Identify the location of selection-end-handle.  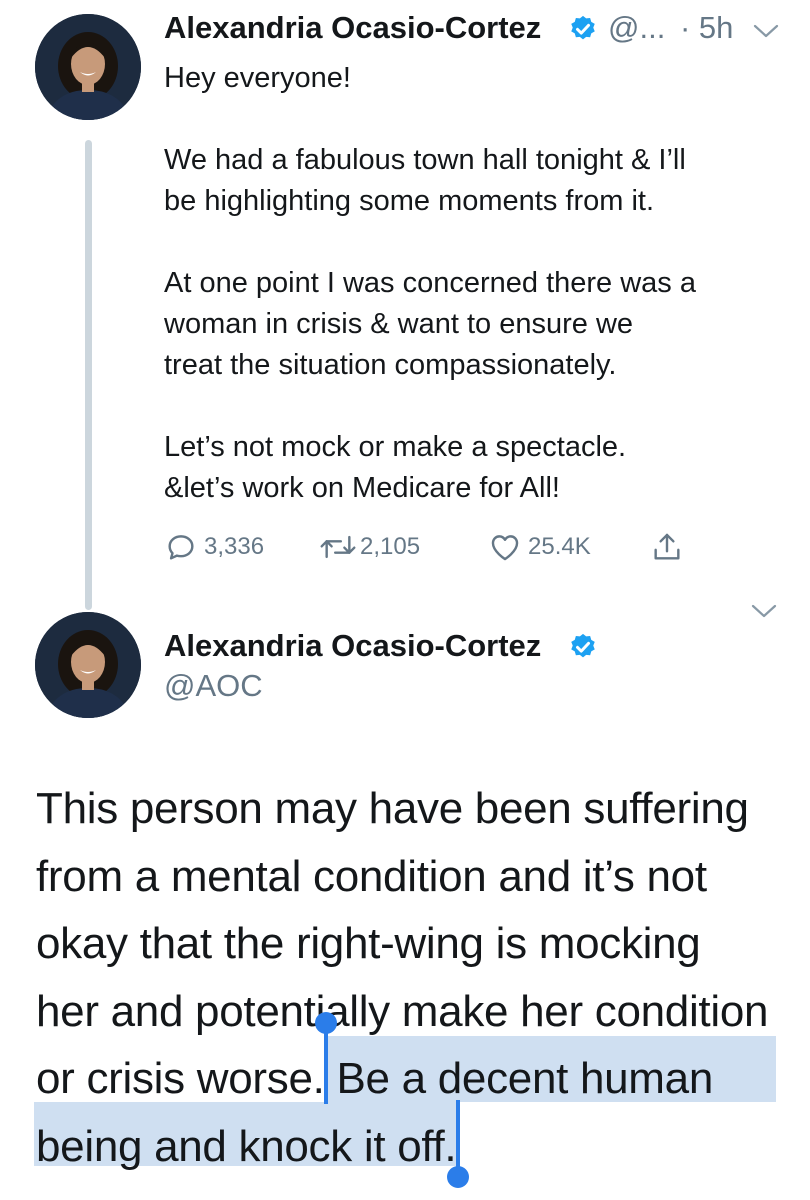
(458, 1177).